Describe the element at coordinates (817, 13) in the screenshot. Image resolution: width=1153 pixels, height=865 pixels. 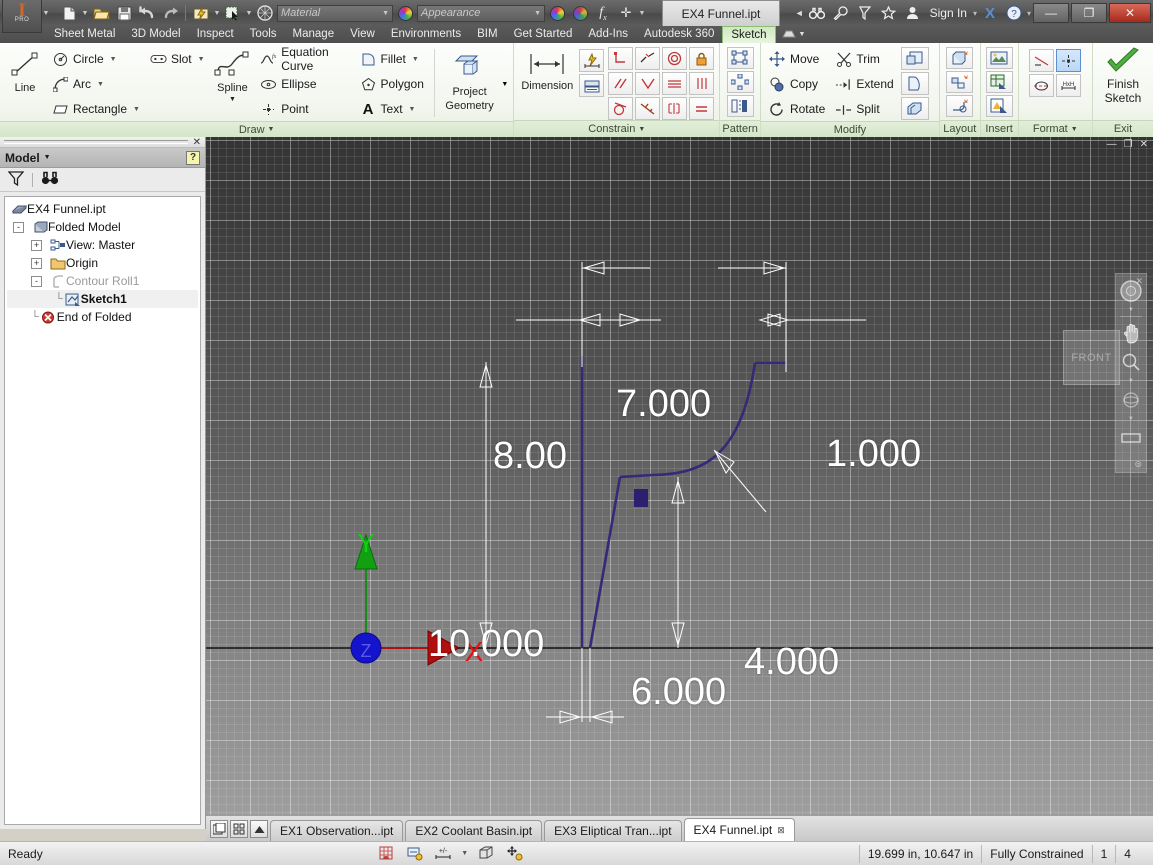
I see `search-binoculars-icon` at that location.